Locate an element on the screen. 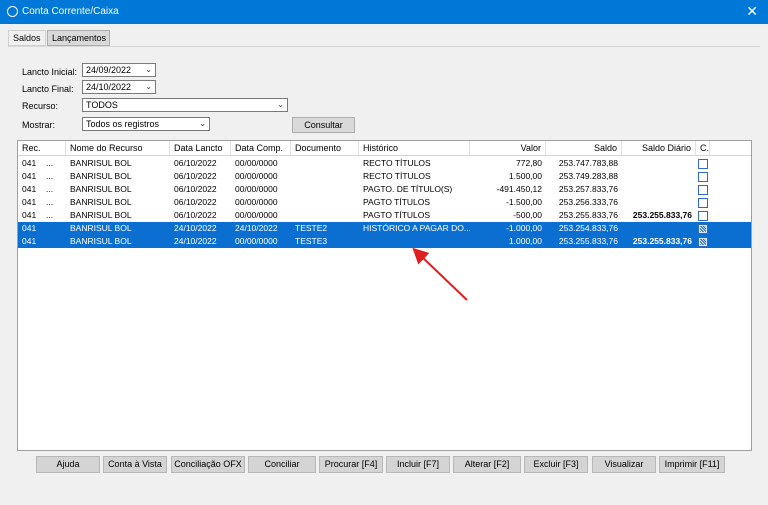 This screenshot has height=505, width=768. col-data-lancto: Data Lancto is located at coordinates (200, 148).